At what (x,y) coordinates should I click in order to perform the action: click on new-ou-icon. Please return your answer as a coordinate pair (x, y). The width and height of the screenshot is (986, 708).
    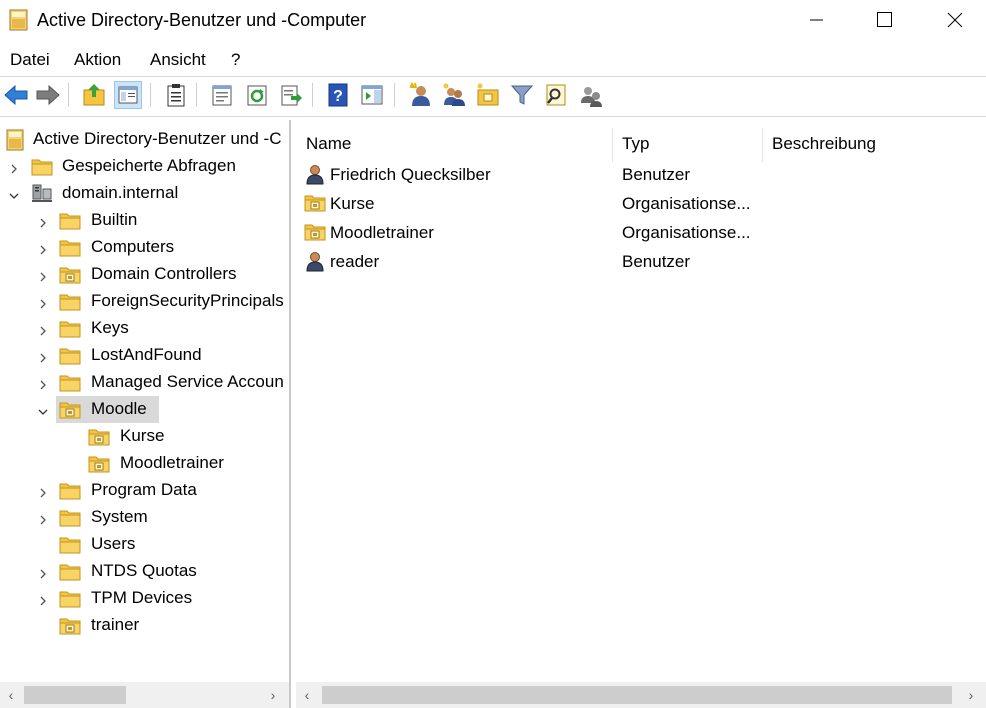
    Looking at the image, I should click on (488, 95).